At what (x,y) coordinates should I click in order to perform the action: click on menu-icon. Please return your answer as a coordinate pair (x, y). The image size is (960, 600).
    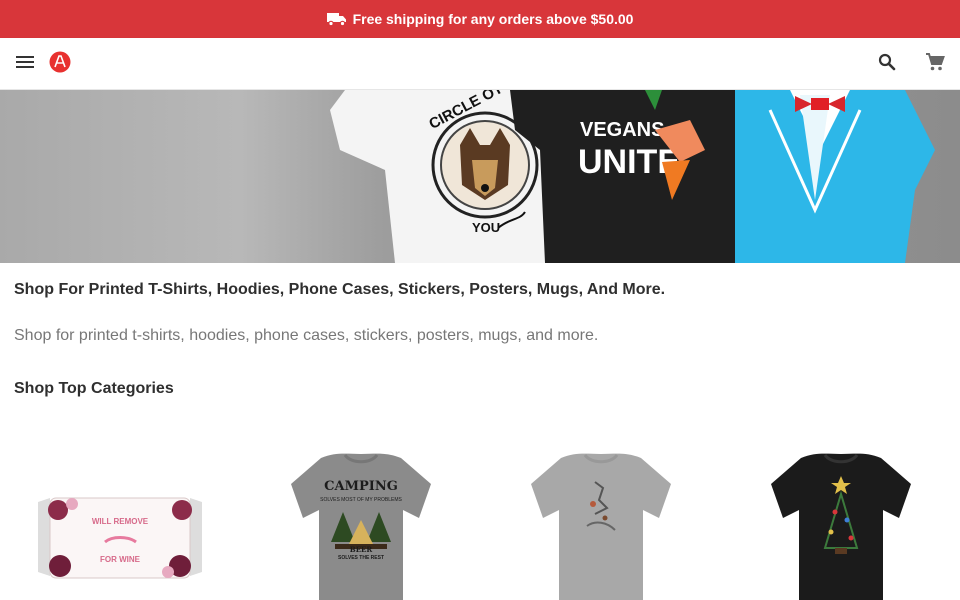
    Looking at the image, I should click on (25, 64).